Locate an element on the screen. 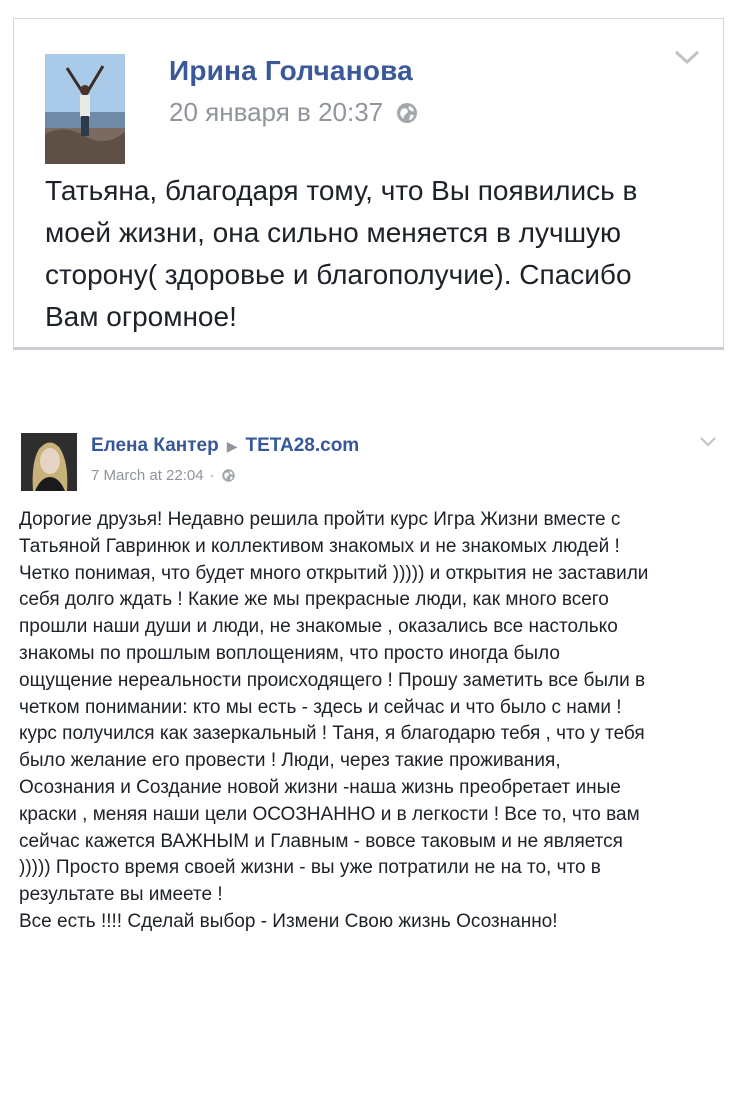  share-arrow-icon: ▶ is located at coordinates (232, 445).